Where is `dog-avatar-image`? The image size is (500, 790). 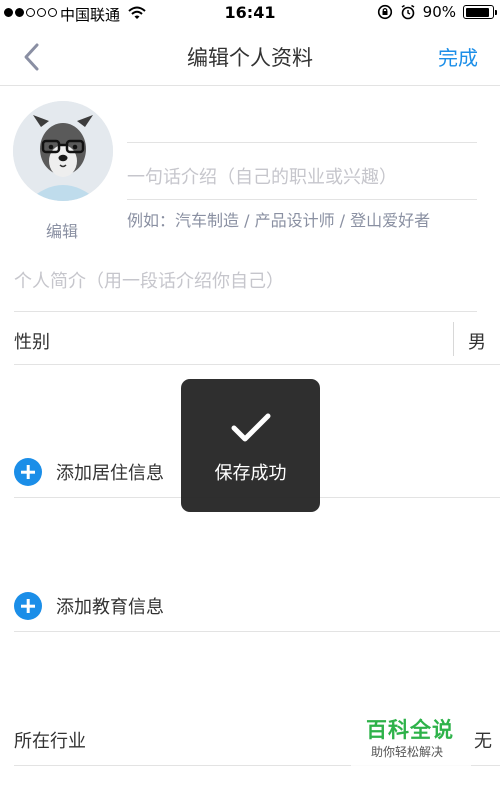 dog-avatar-image is located at coordinates (63, 151).